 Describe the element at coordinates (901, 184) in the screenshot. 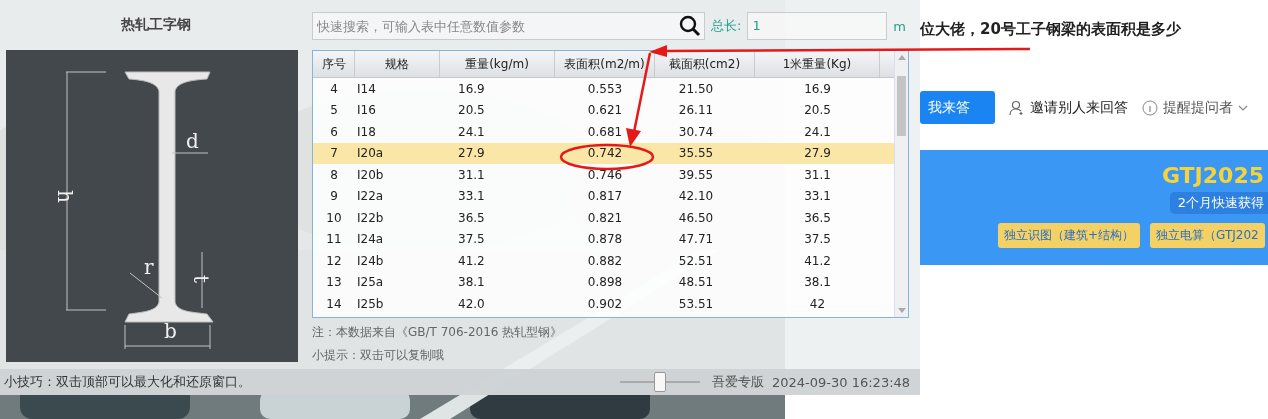

I see `scrollbar` at that location.